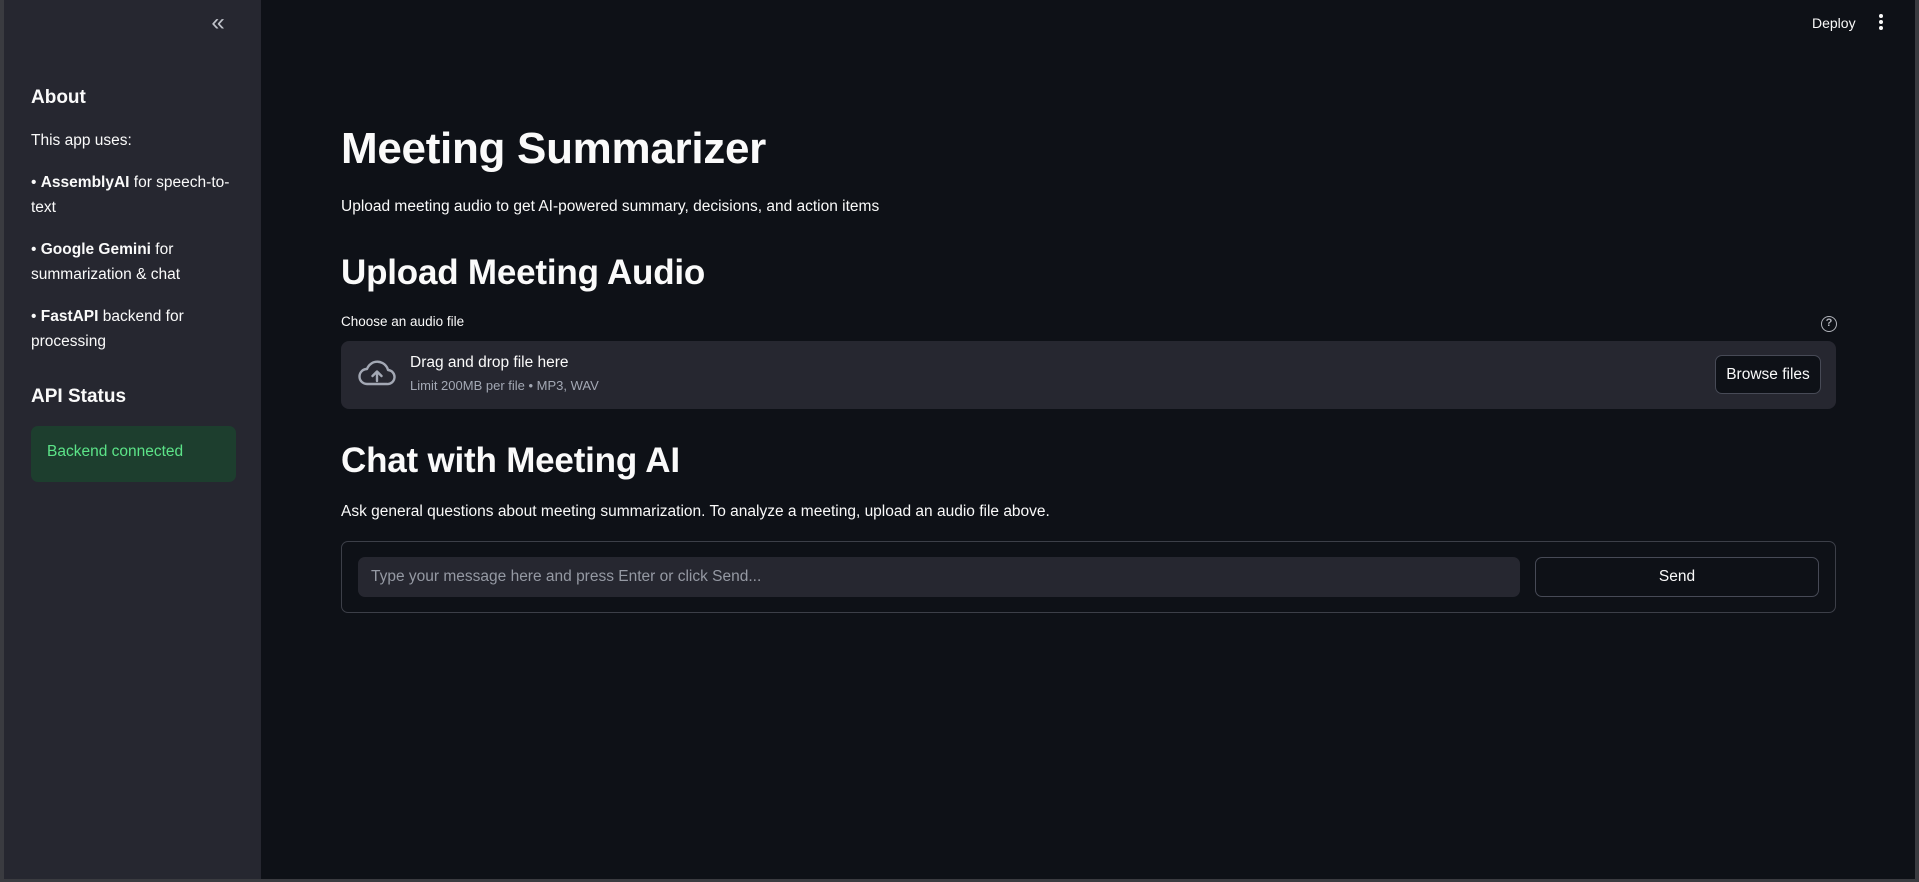 The height and width of the screenshot is (882, 1919). I want to click on about-heading: About, so click(58, 97).